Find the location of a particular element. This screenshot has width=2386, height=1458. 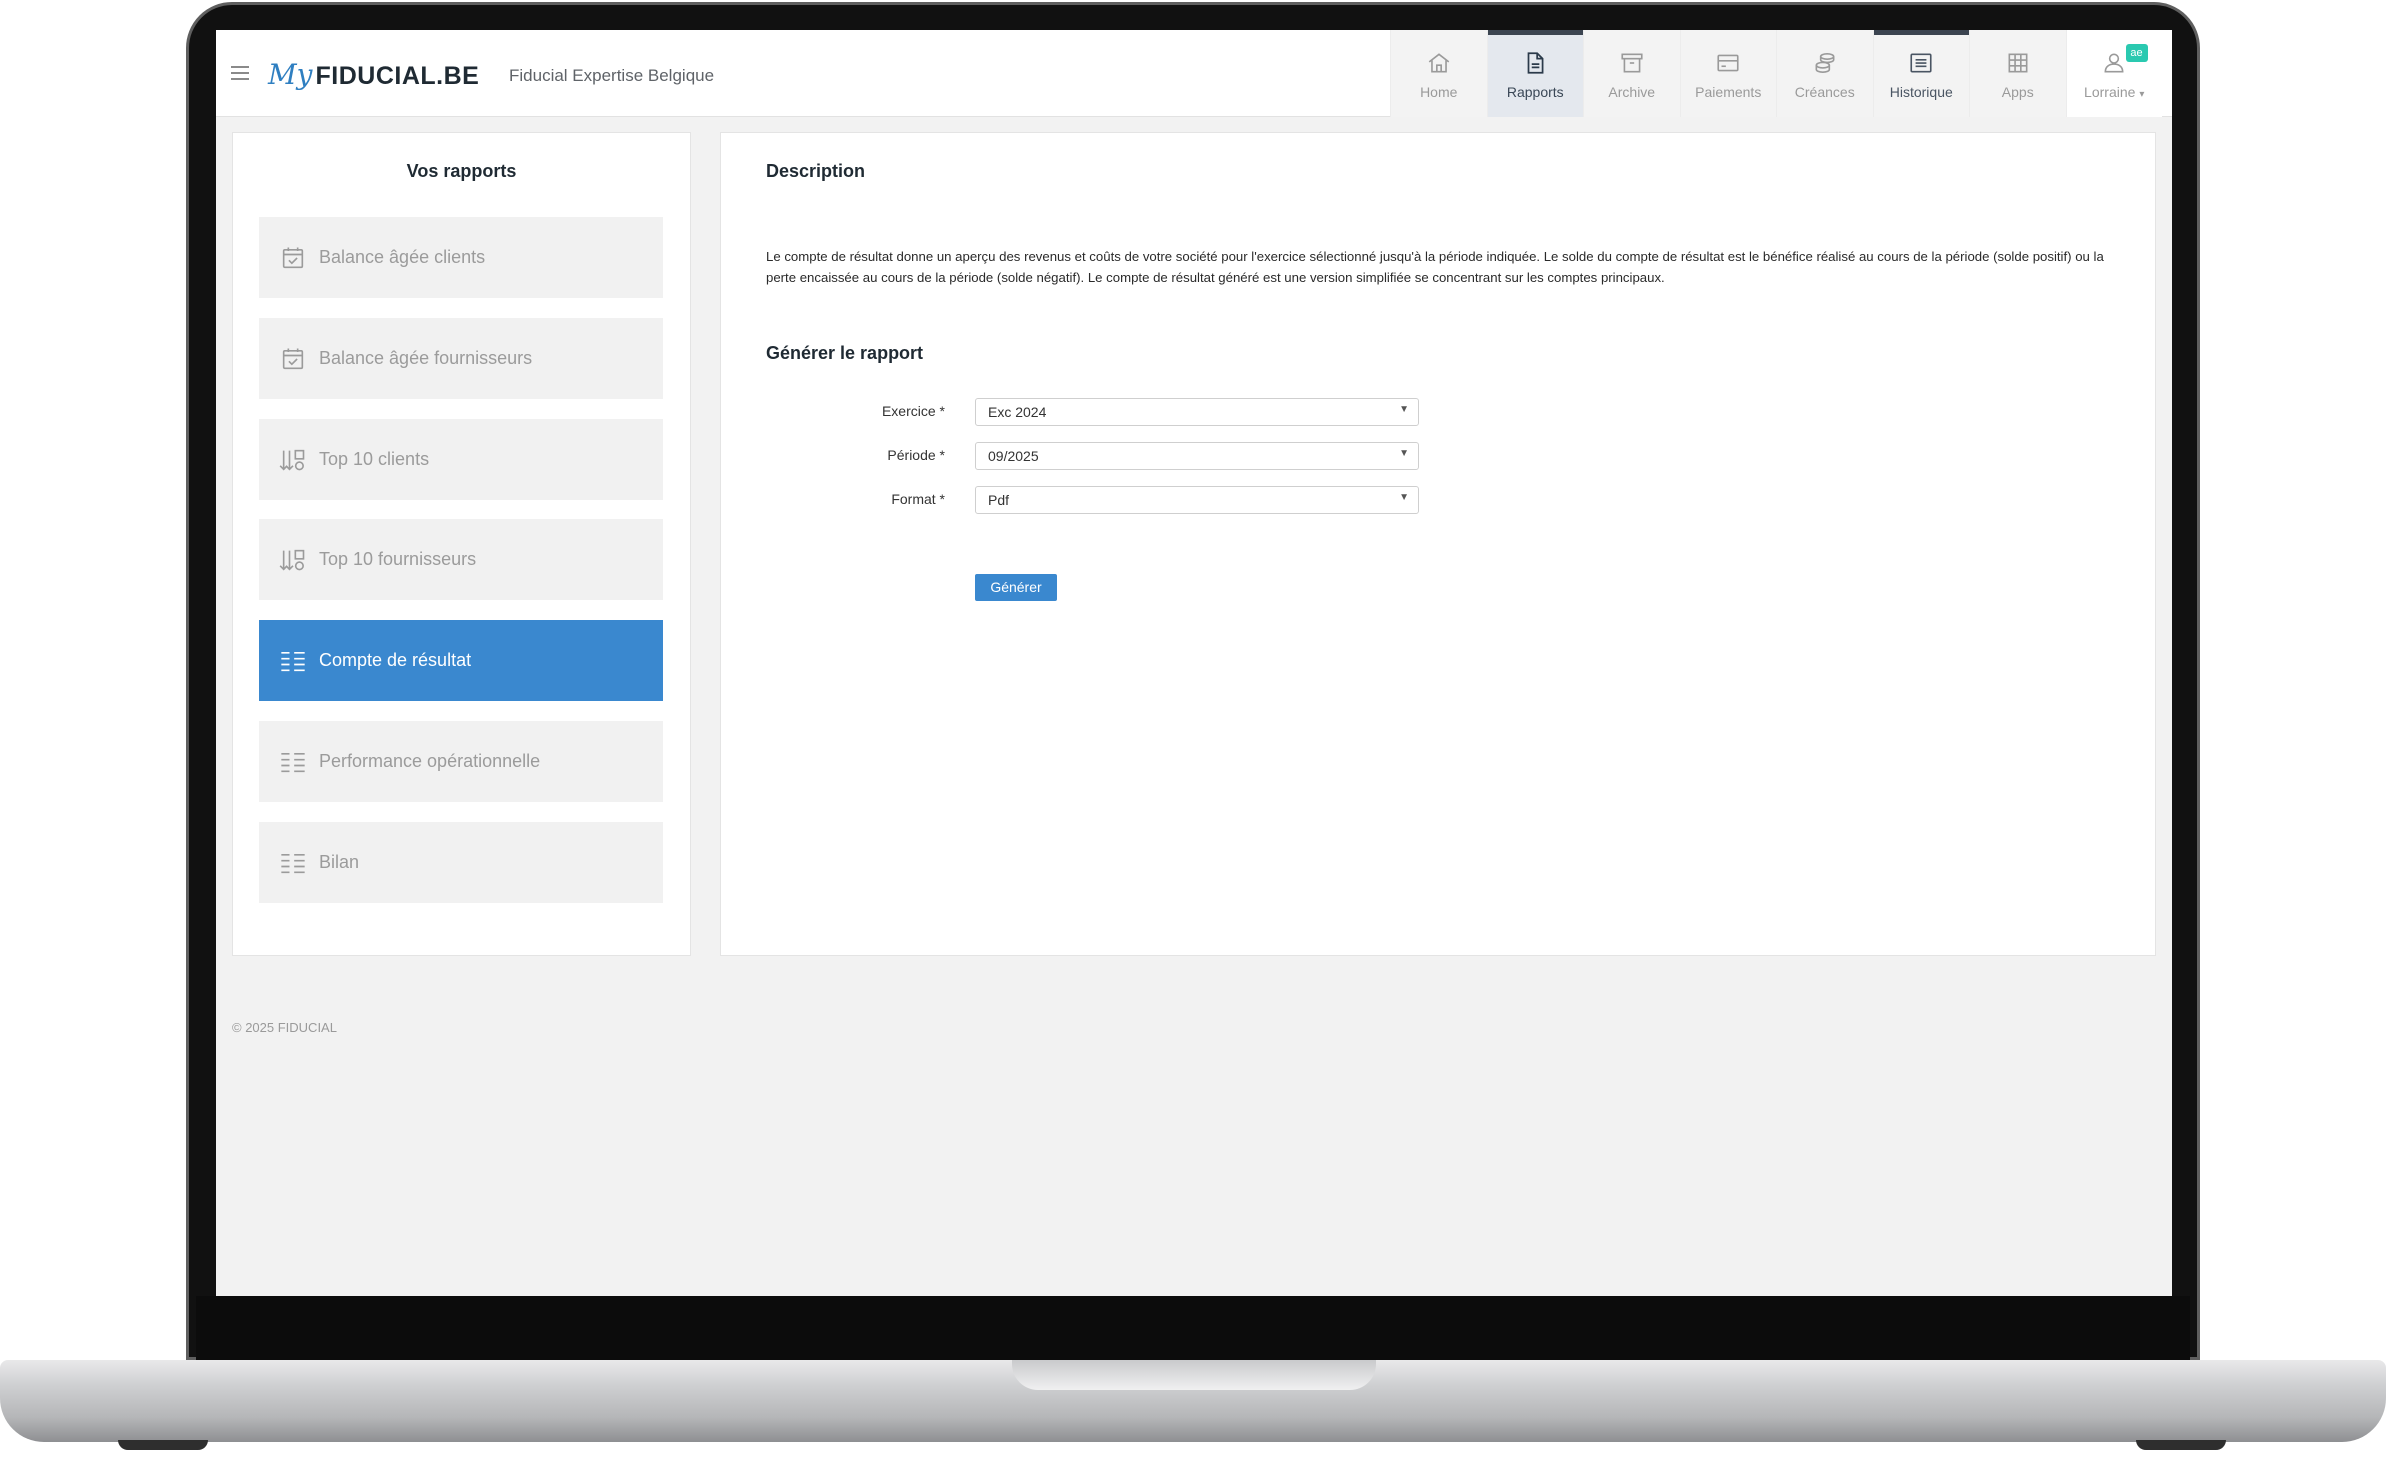

user-name: Lorraine is located at coordinates (2110, 92).